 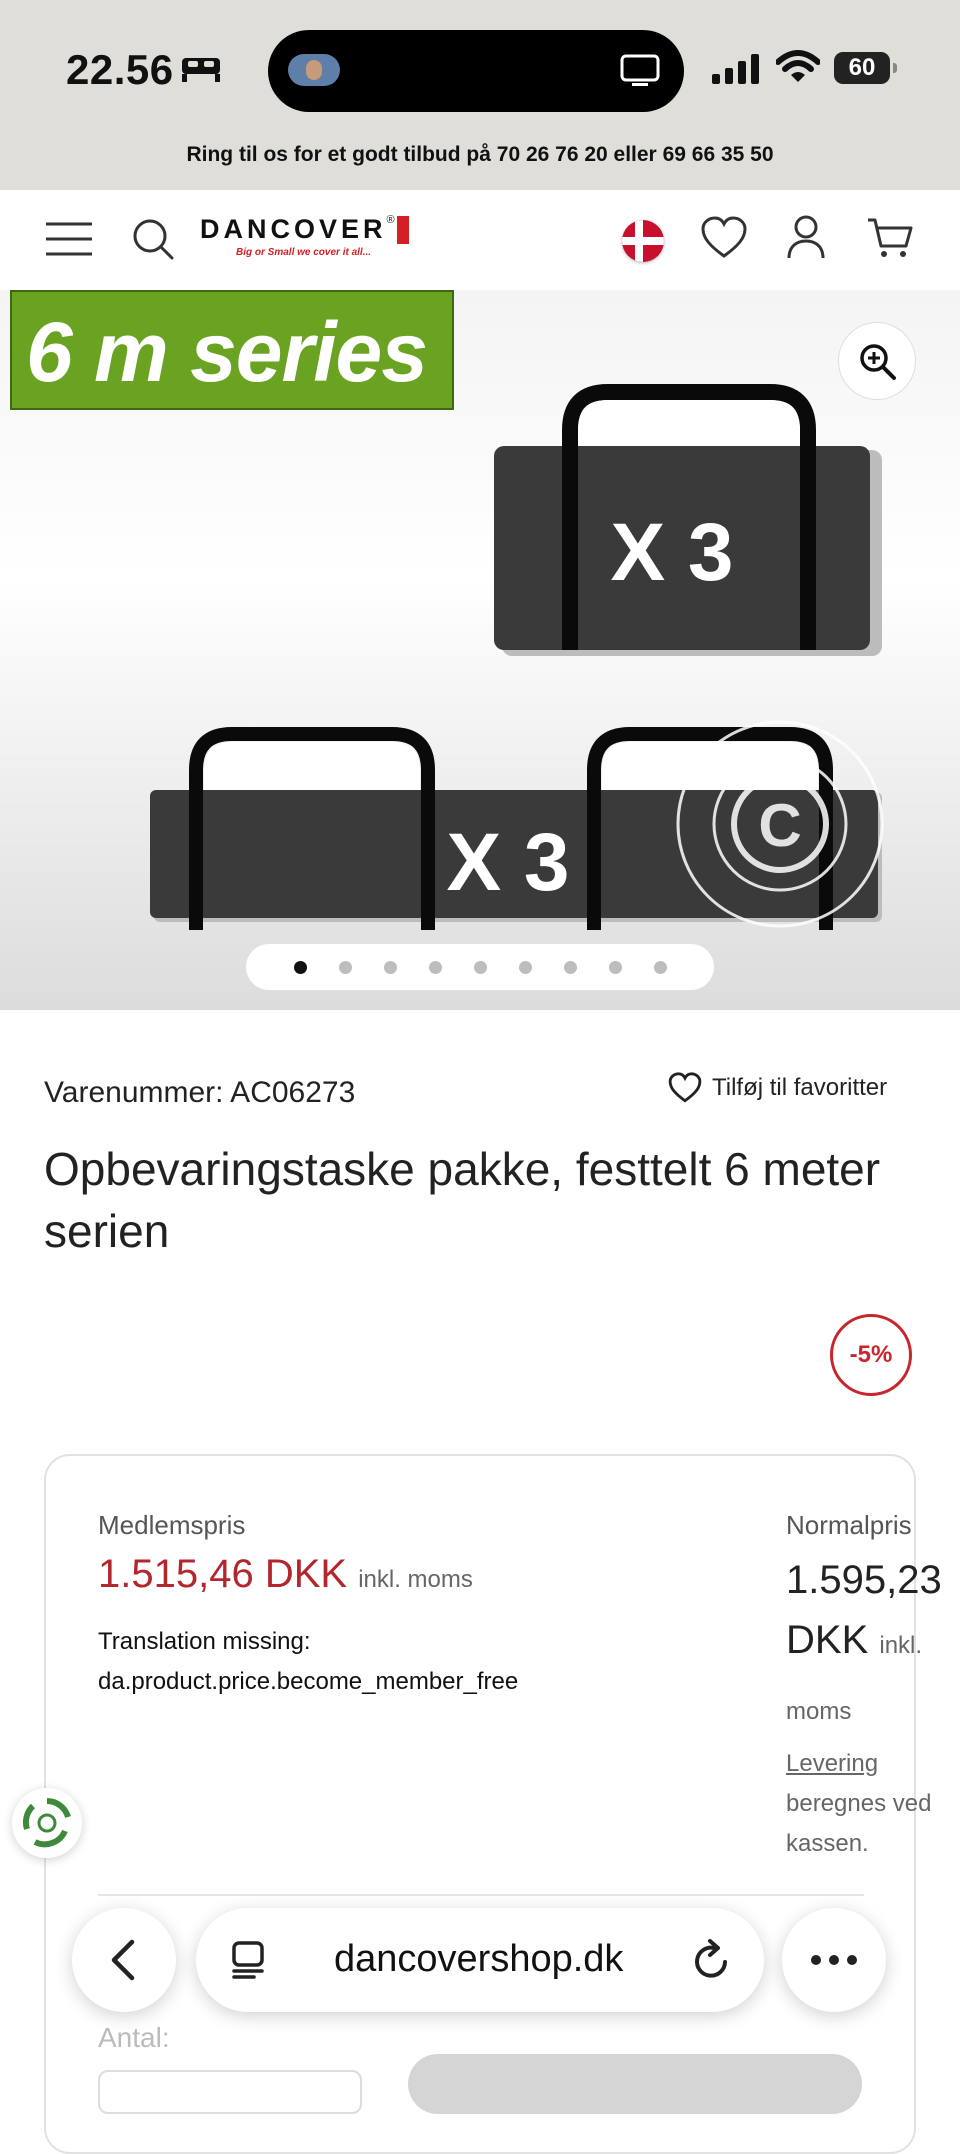 I want to click on chevron-left-icon, so click(x=123, y=1960).